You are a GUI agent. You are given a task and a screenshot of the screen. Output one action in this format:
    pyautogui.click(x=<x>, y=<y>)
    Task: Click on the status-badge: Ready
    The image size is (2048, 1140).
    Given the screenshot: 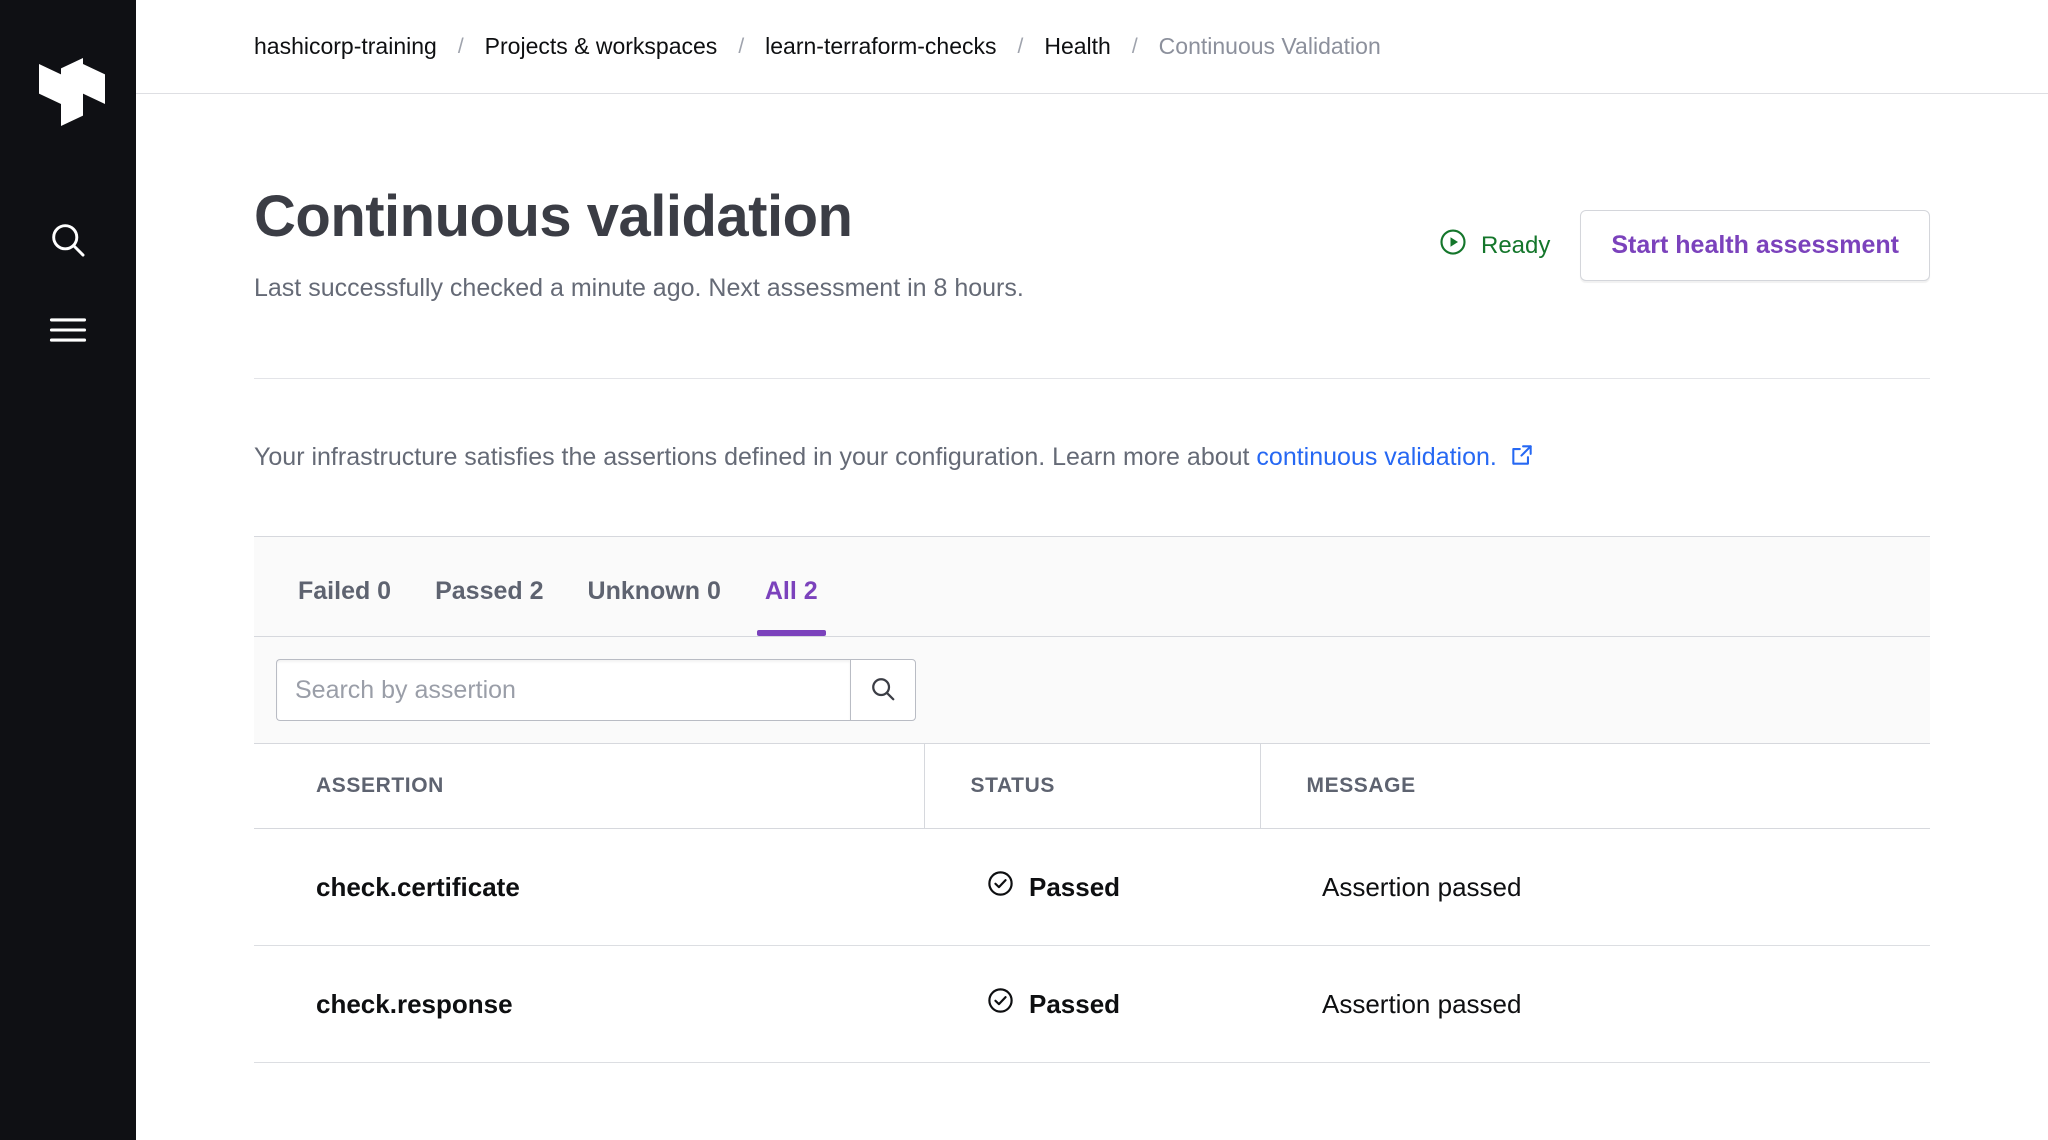 What is the action you would take?
    pyautogui.click(x=1494, y=245)
    